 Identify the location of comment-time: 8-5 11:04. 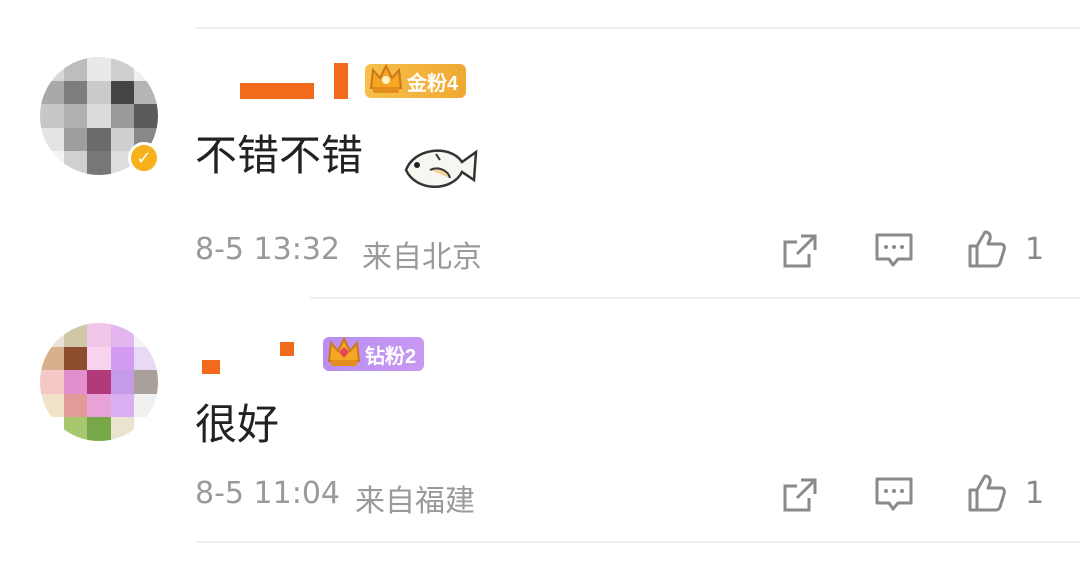
(267, 493).